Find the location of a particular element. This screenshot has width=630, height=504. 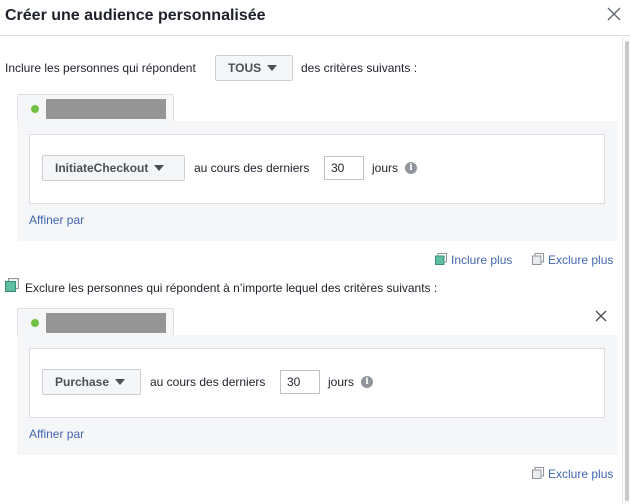

include-event-dropdown: InitiateCheckout is located at coordinates (113, 168).